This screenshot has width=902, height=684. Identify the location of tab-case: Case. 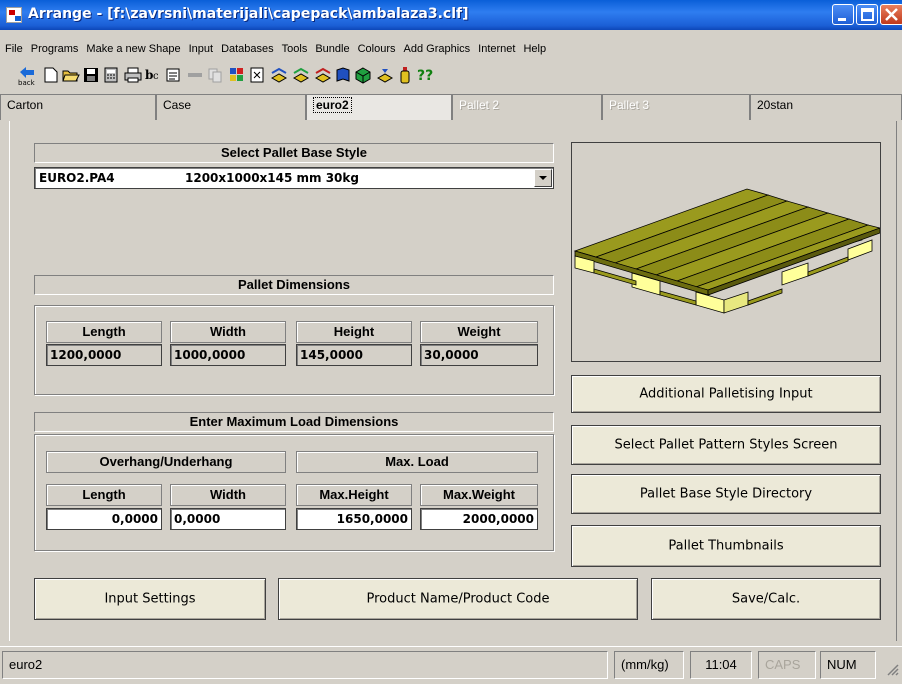
(231, 107).